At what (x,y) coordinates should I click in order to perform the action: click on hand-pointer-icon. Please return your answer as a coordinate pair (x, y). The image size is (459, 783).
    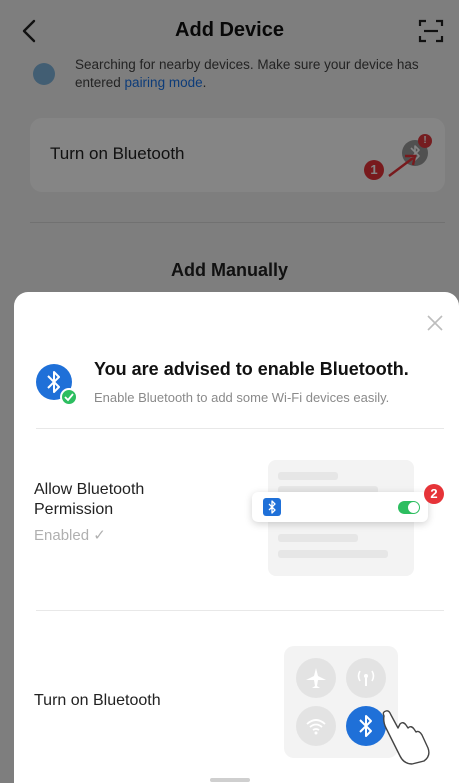
    Looking at the image, I should click on (406, 737).